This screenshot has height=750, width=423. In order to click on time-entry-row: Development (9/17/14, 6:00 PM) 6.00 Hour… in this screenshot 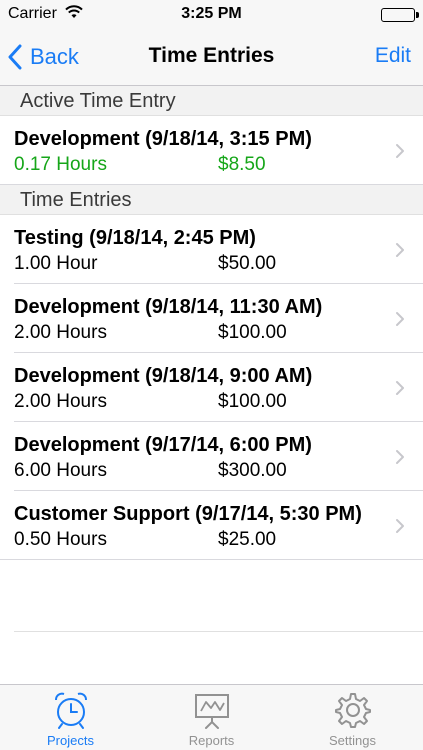, I will do `click(211, 456)`.